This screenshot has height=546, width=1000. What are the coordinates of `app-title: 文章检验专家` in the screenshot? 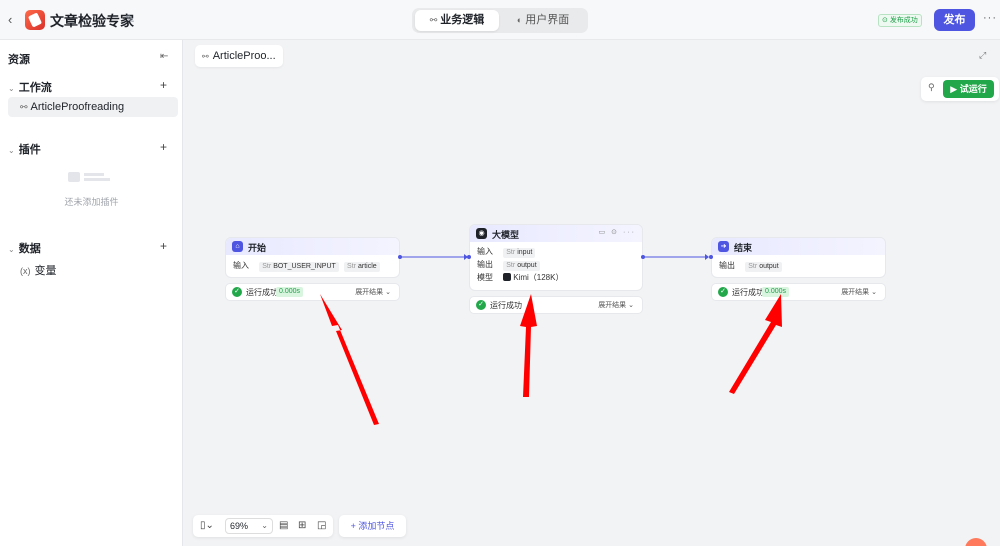 It's located at (92, 21).